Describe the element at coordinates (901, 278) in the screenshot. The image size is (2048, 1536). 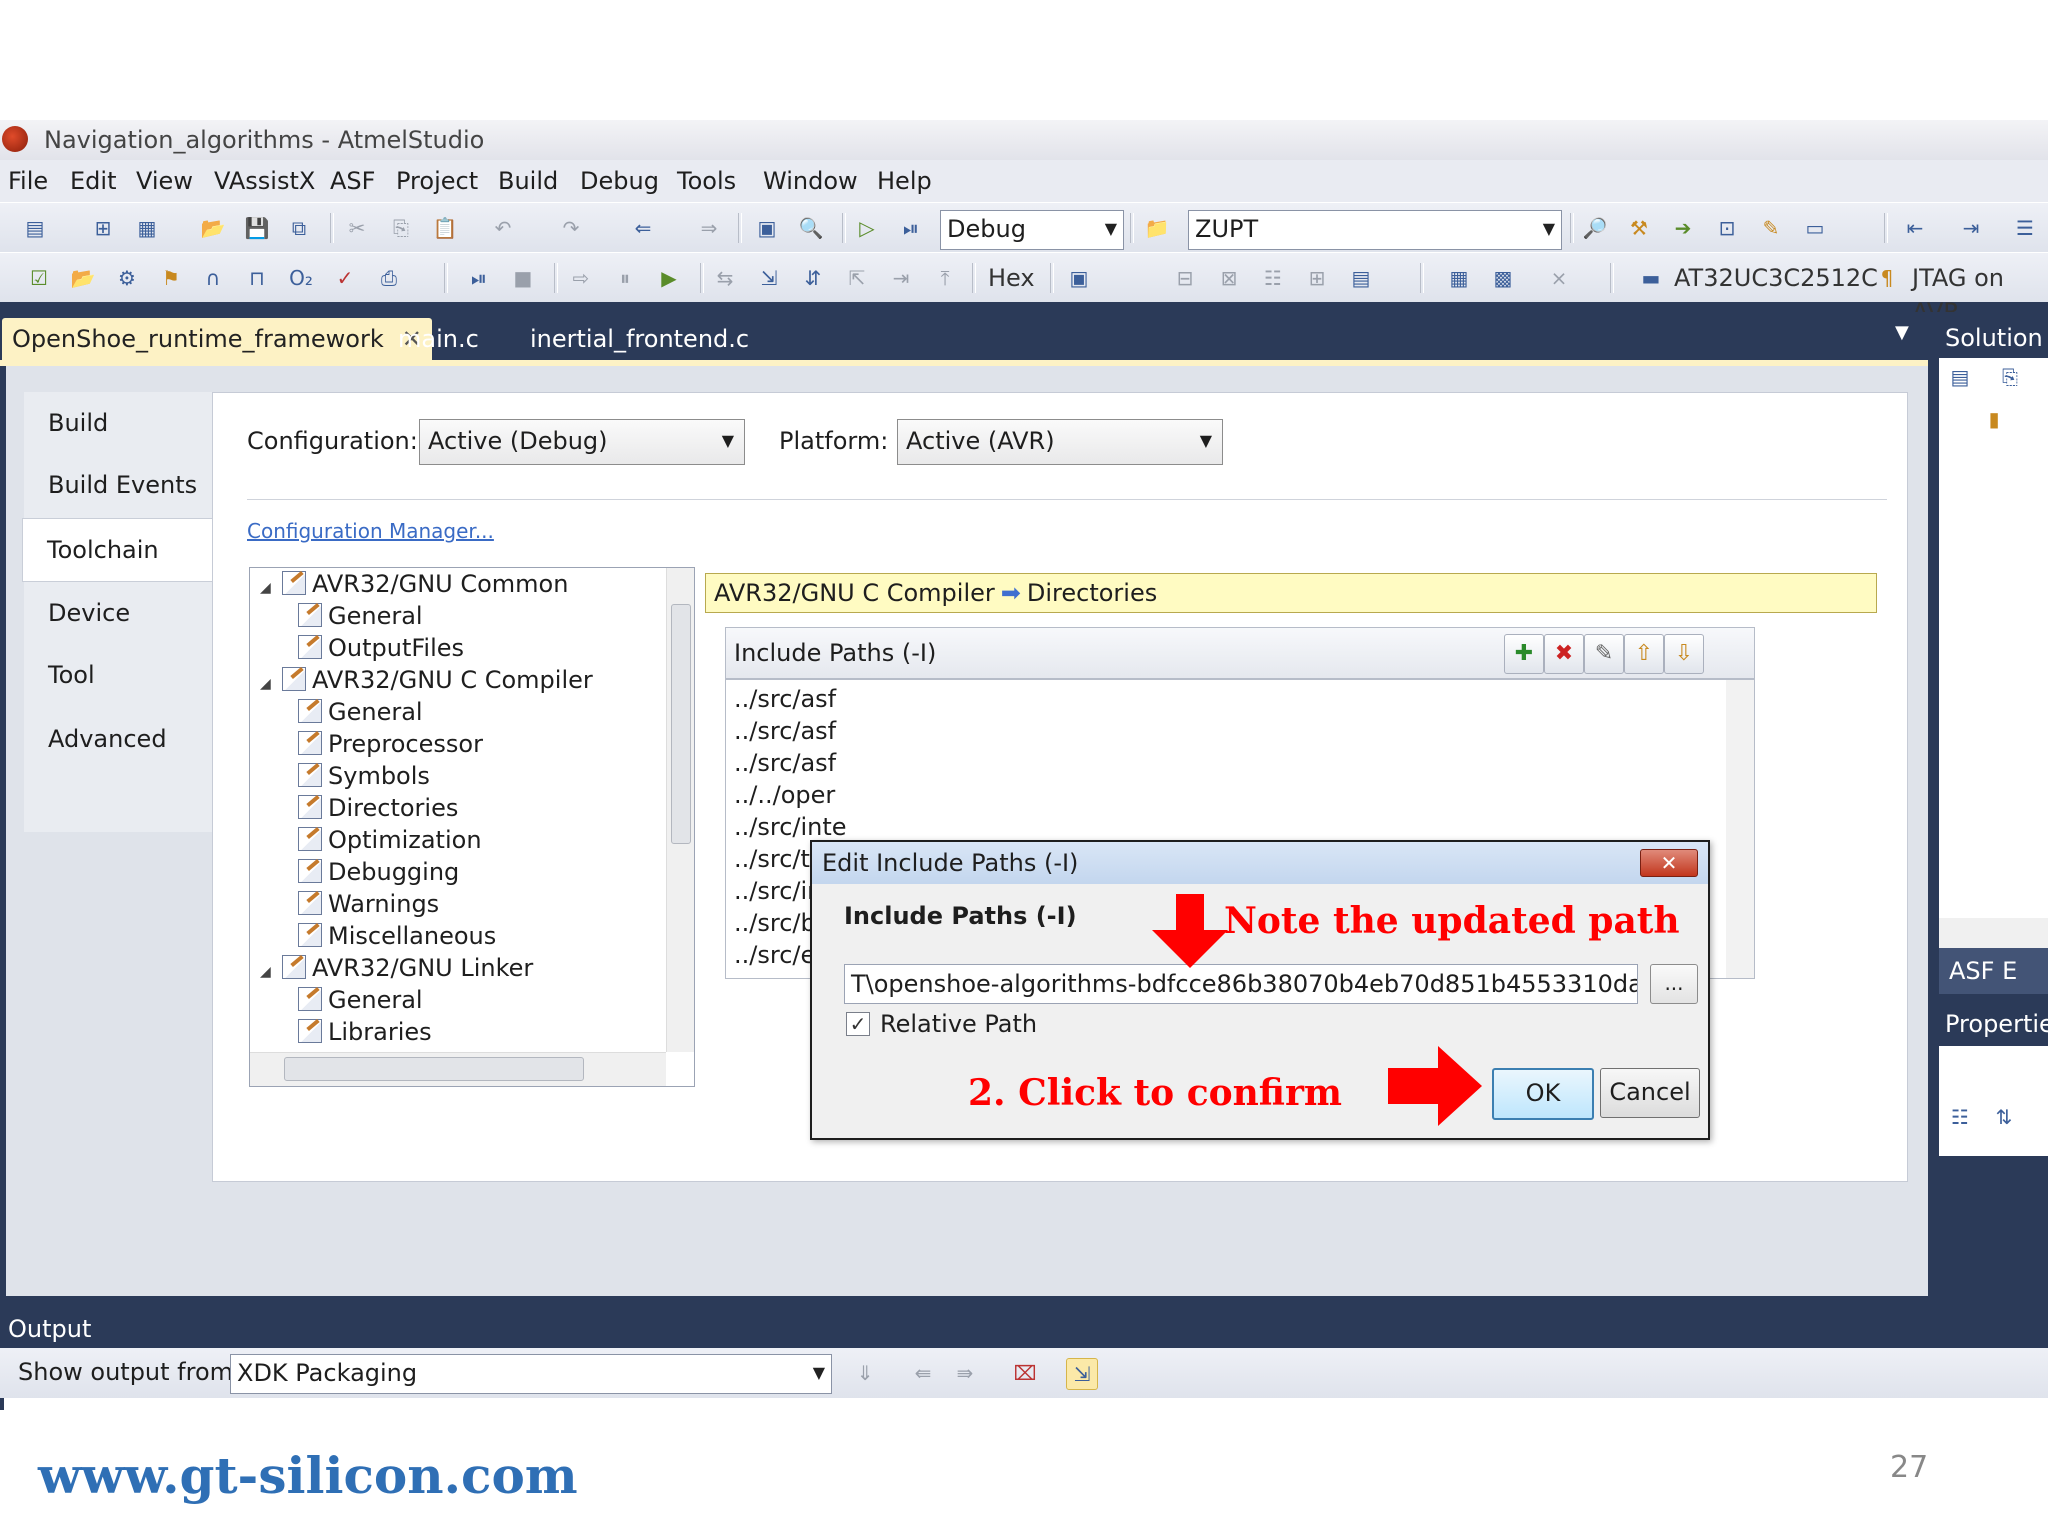
I see `run-to-cursor-icon: ⇥` at that location.